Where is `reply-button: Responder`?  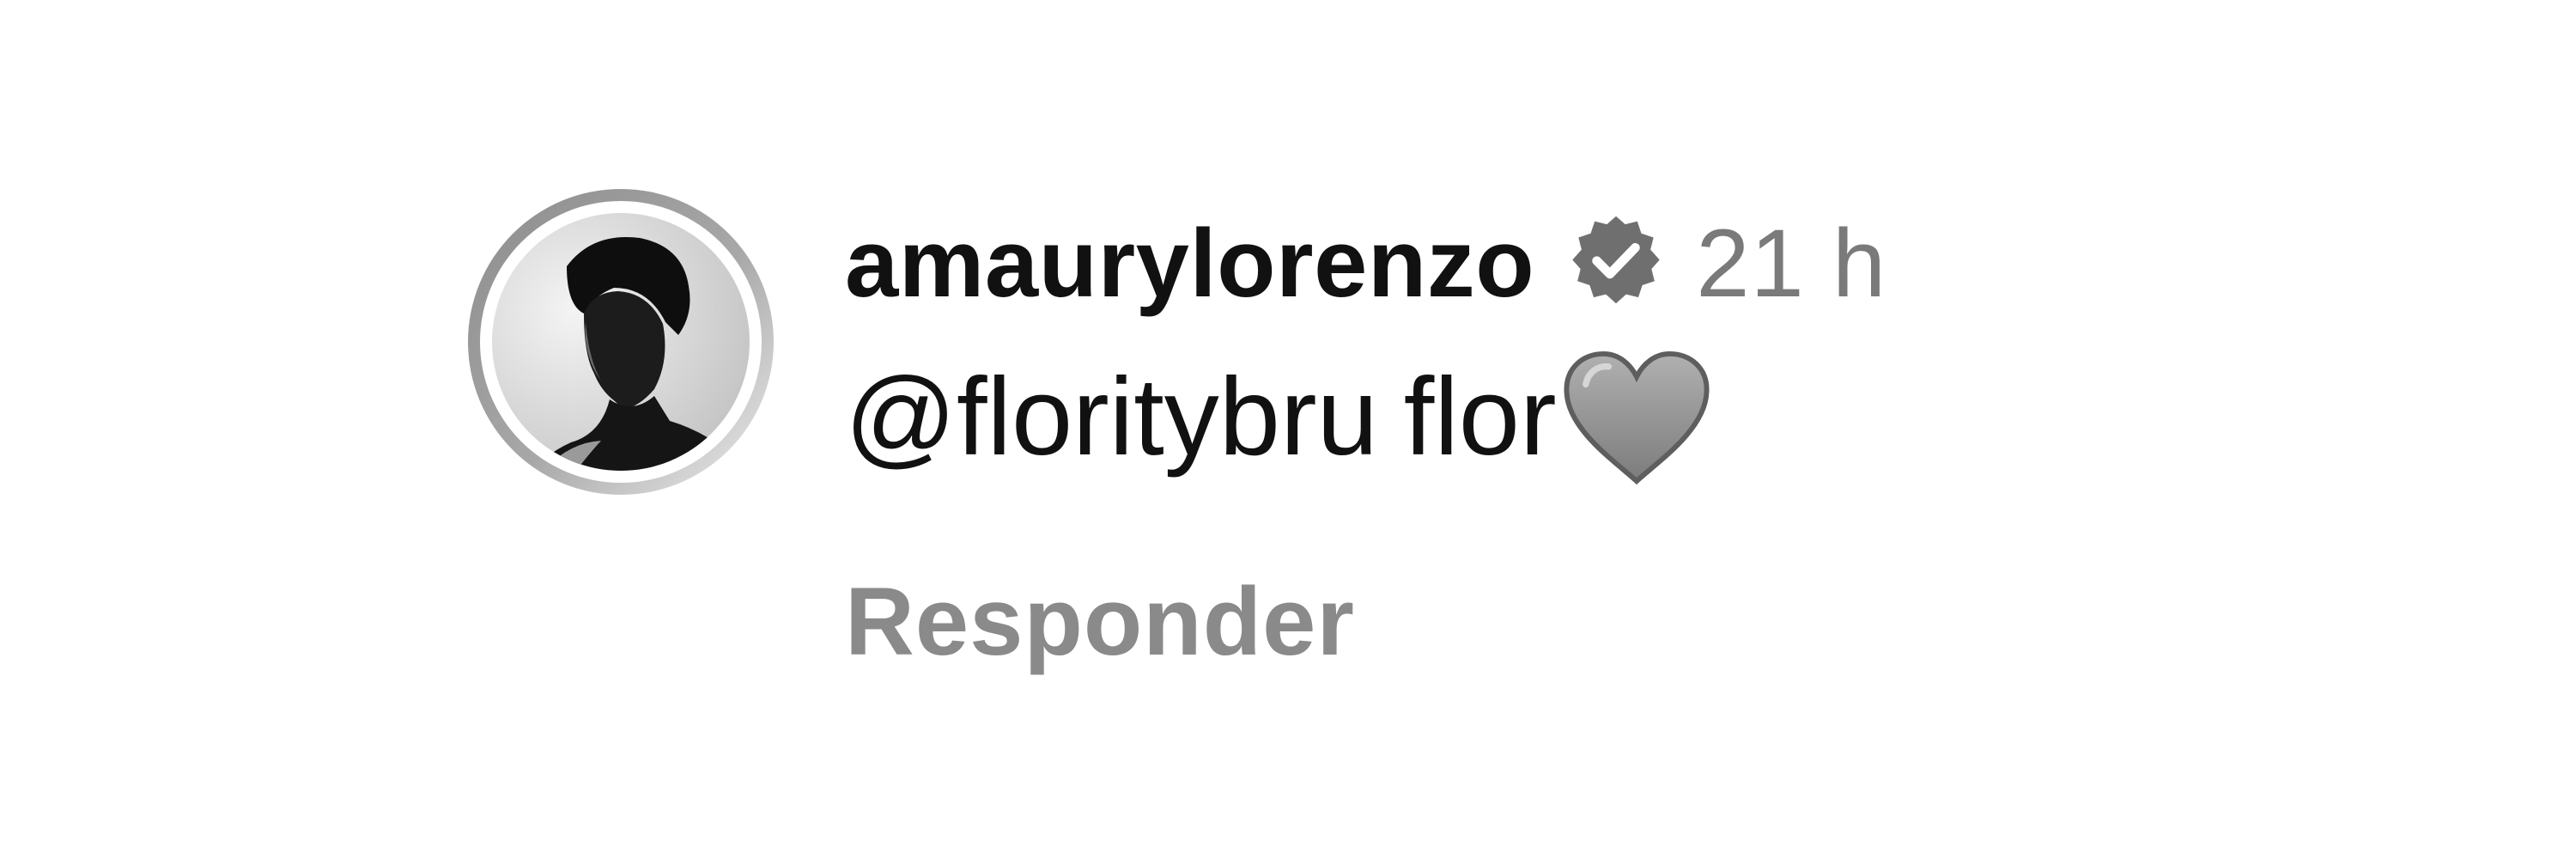
reply-button: Responder is located at coordinates (1100, 621).